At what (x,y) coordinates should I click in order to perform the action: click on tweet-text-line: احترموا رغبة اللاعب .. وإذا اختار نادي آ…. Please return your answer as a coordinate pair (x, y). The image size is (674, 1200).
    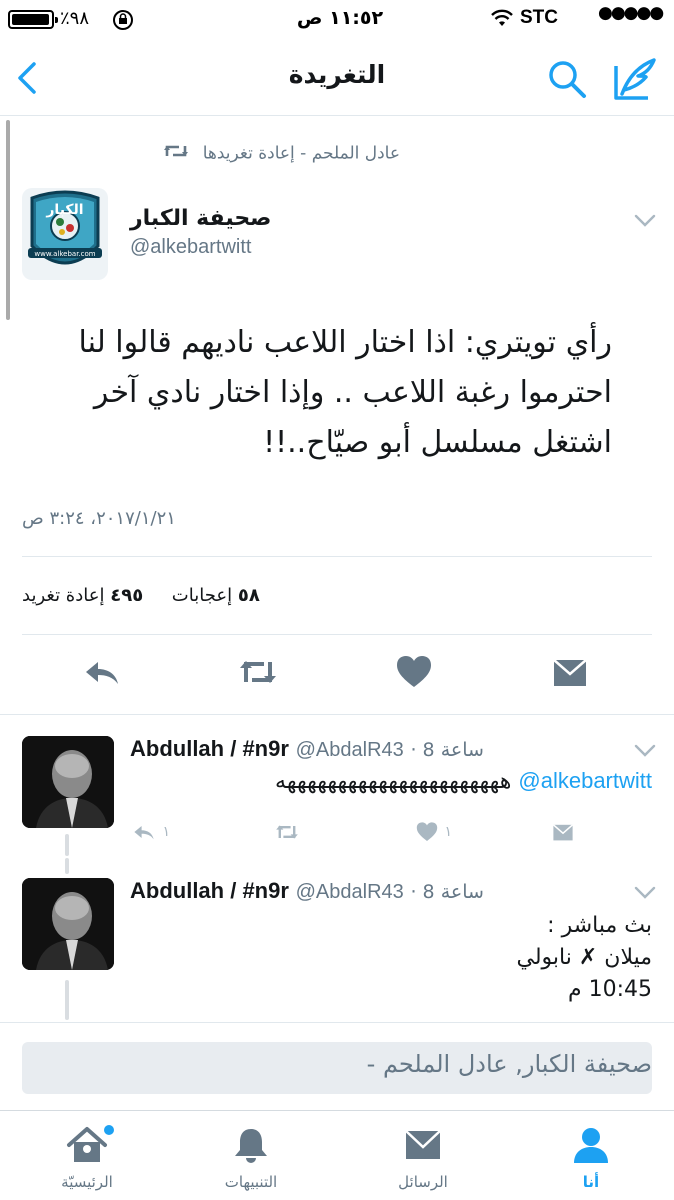
    Looking at the image, I should click on (352, 392).